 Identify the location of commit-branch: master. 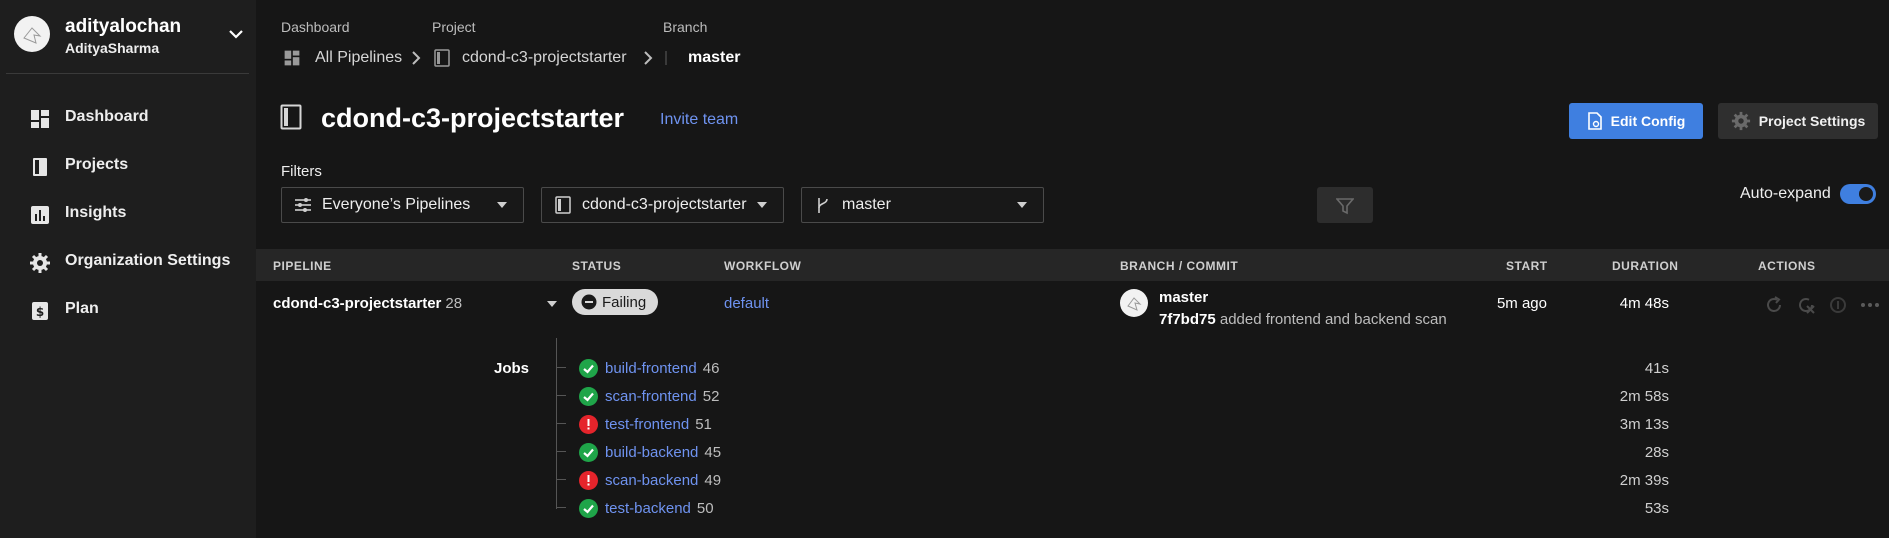
(1184, 297).